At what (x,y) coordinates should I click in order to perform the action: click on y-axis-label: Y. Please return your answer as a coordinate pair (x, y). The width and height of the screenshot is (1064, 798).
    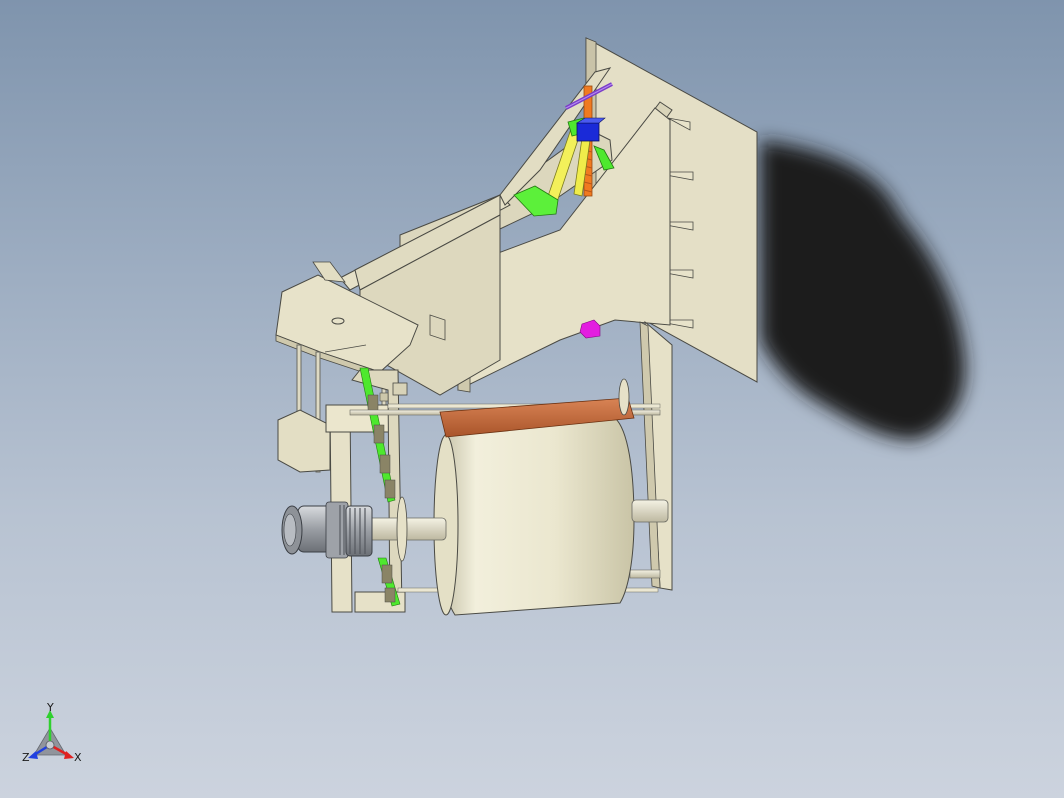
    Looking at the image, I should click on (50, 707).